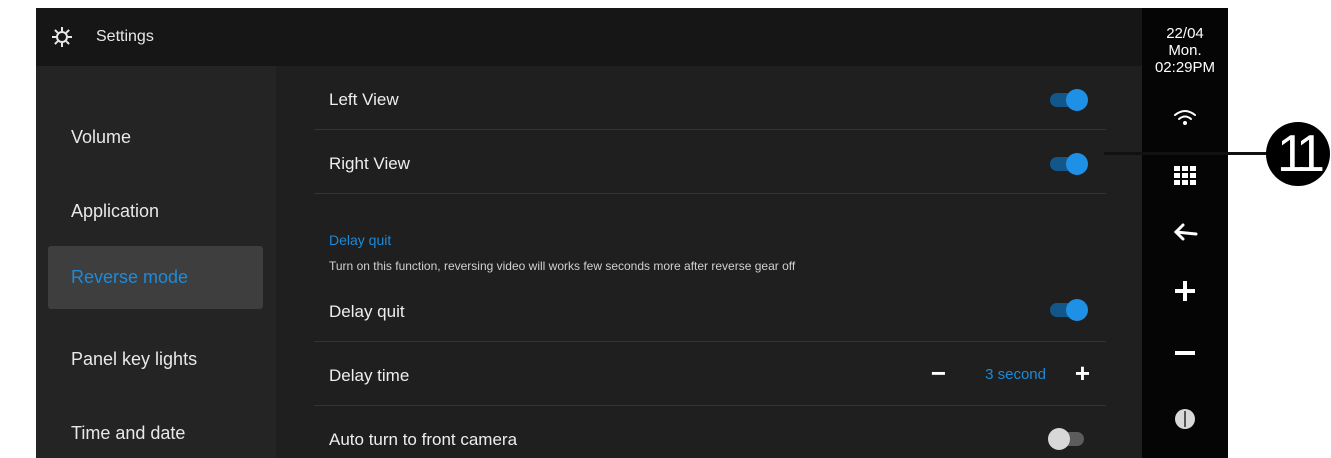 This screenshot has height=458, width=1331. I want to click on setting-row-right-view: Right View, so click(710, 162).